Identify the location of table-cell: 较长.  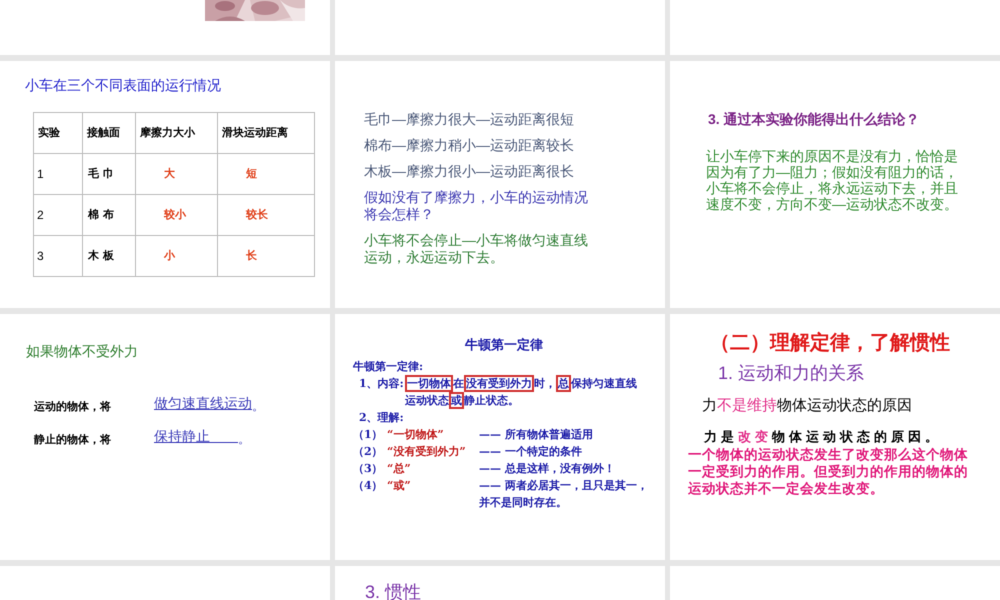
(266, 215).